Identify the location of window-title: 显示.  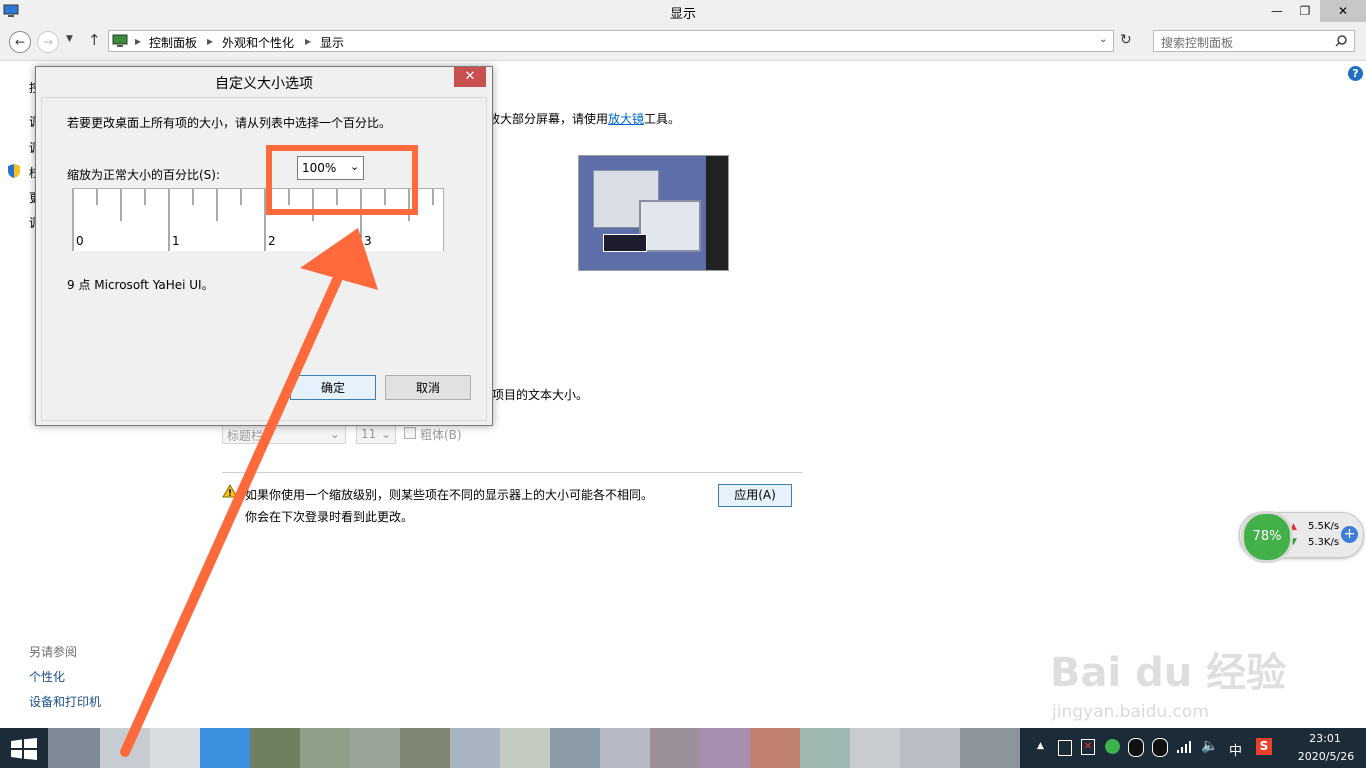
(682, 14).